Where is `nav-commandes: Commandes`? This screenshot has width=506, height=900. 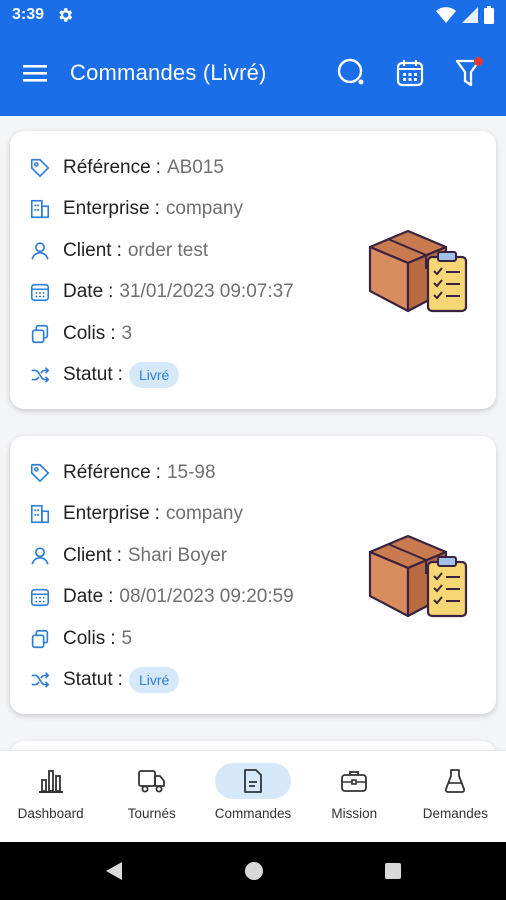
nav-commandes: Commandes is located at coordinates (252, 796).